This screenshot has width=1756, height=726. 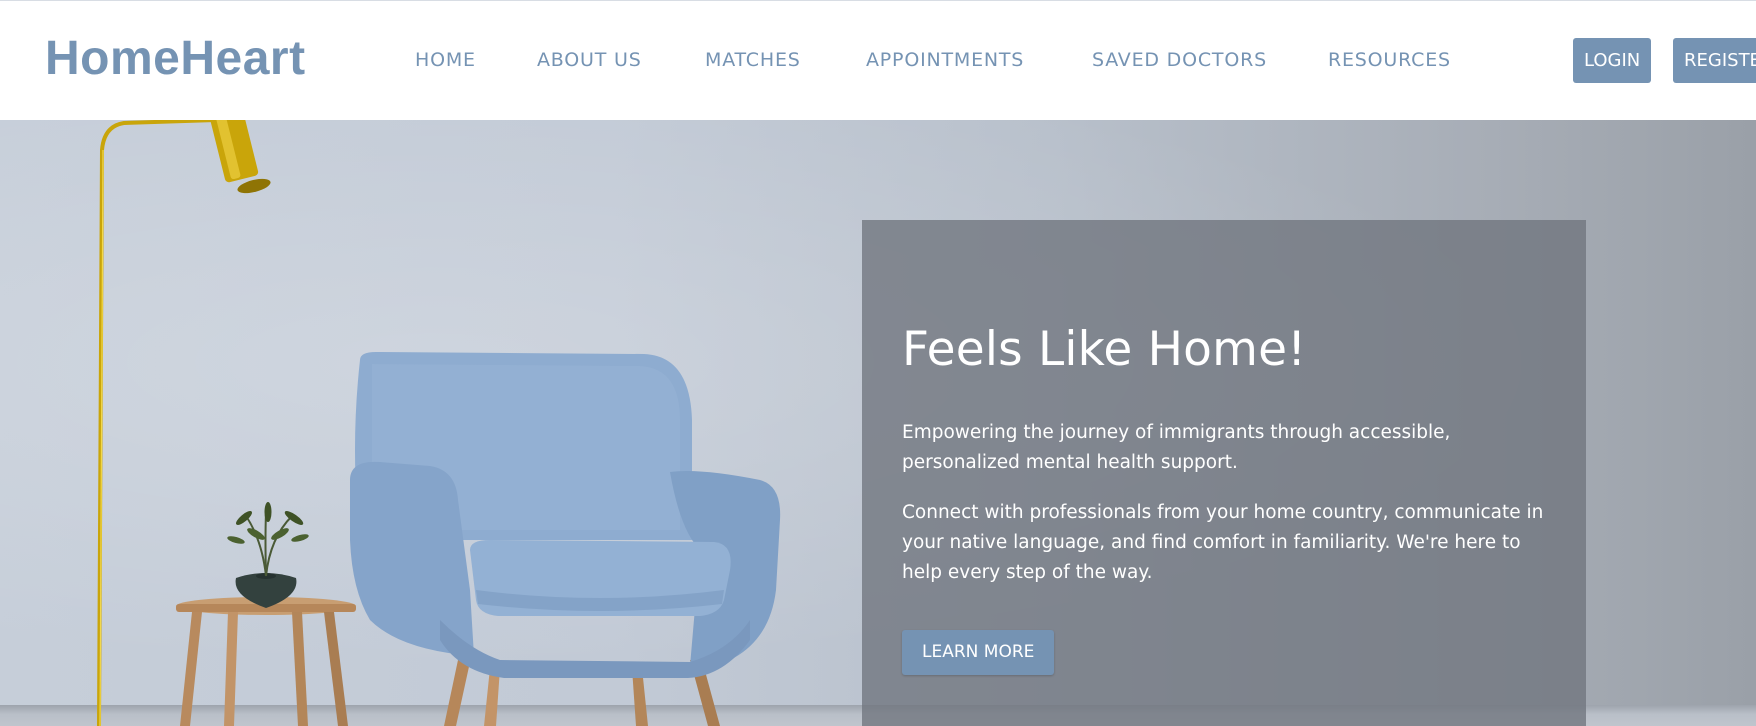 I want to click on hero-title: Feels Like Home!, so click(x=1104, y=349).